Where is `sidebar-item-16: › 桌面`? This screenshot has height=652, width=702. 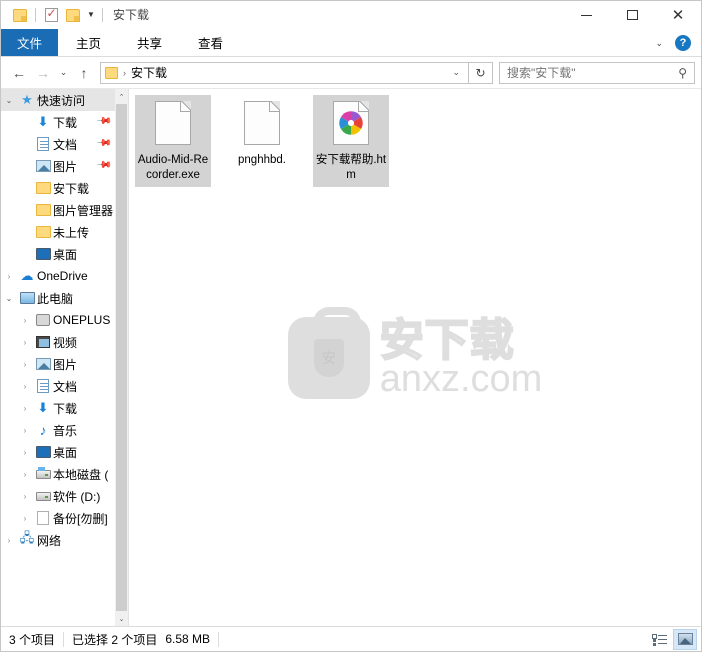 sidebar-item-16: › 桌面 is located at coordinates (58, 452).